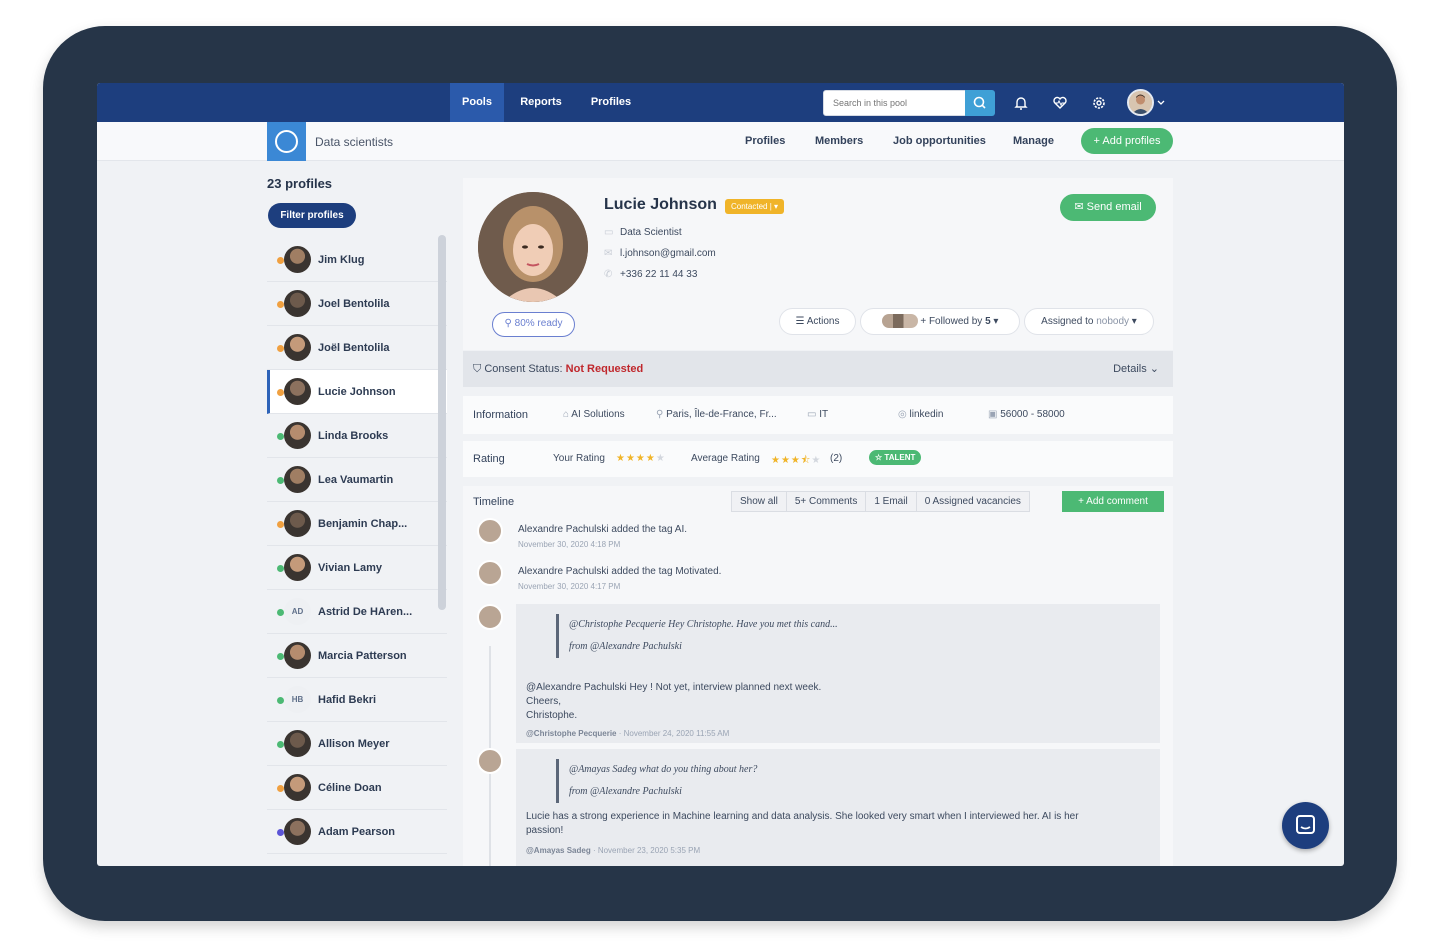 Image resolution: width=1440 pixels, height=951 pixels. Describe the element at coordinates (899, 321) in the screenshot. I see `followers-avatars` at that location.